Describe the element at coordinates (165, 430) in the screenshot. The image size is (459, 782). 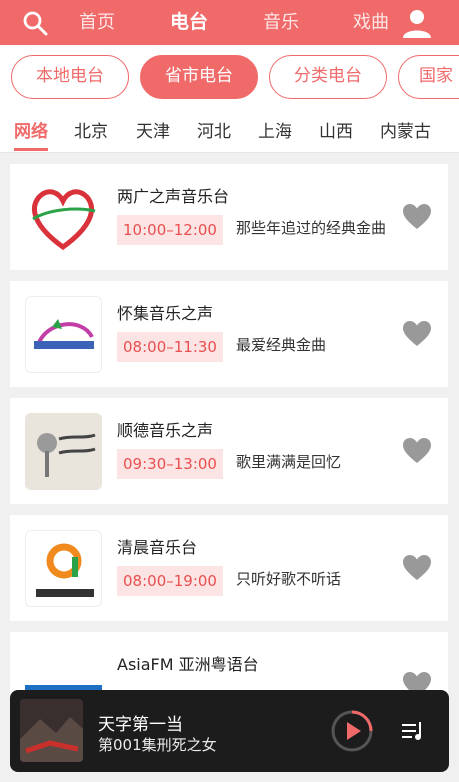
I see `station-name: 顺德音乐之声` at that location.